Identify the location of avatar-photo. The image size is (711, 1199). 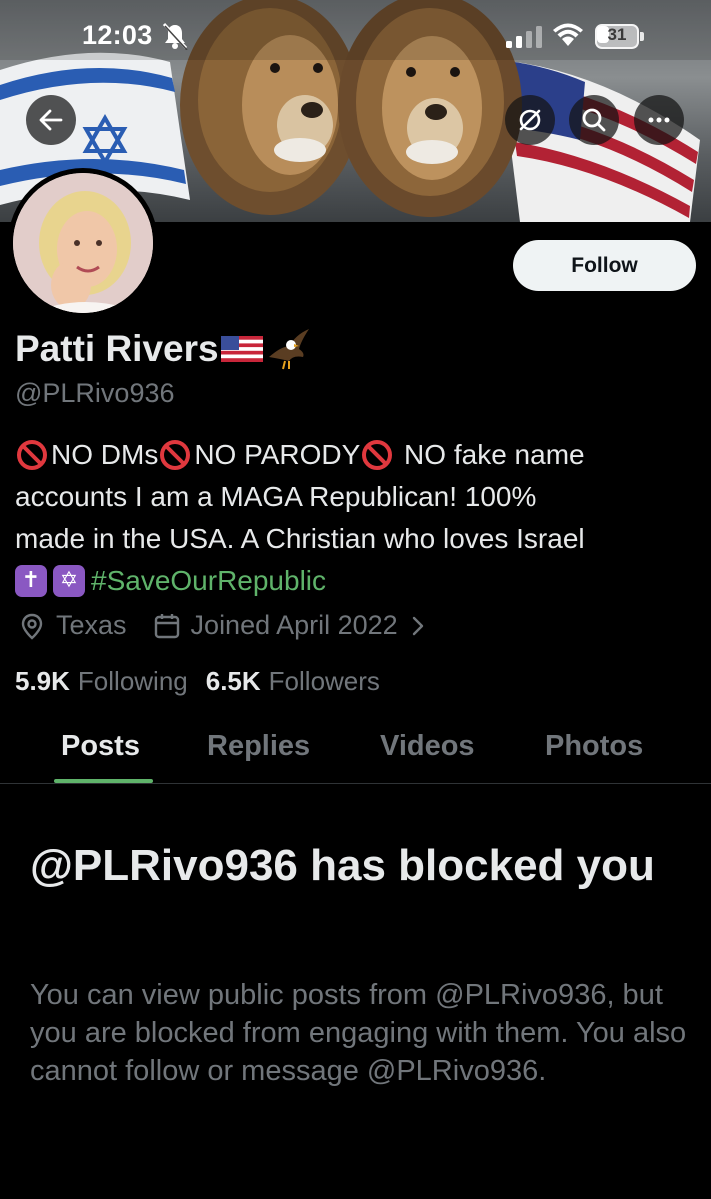
(83, 243).